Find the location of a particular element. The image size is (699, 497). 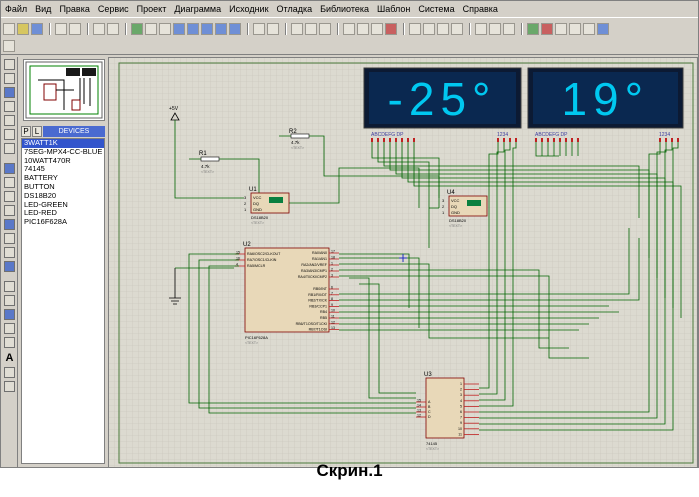

property-tool-icon is located at coordinates (509, 29).